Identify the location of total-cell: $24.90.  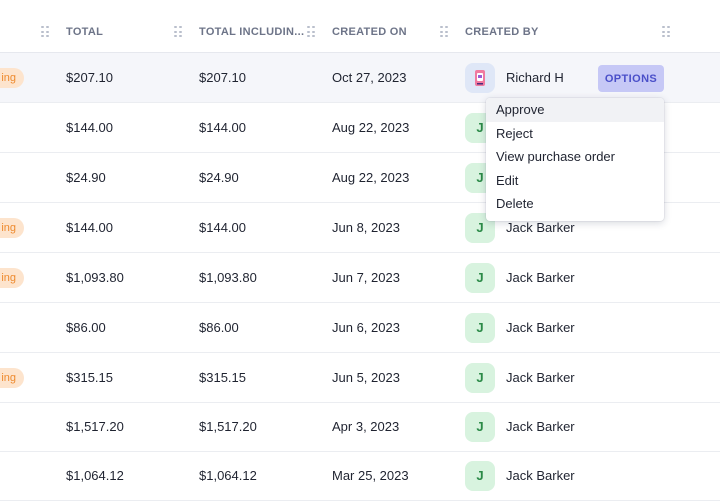
(86, 177).